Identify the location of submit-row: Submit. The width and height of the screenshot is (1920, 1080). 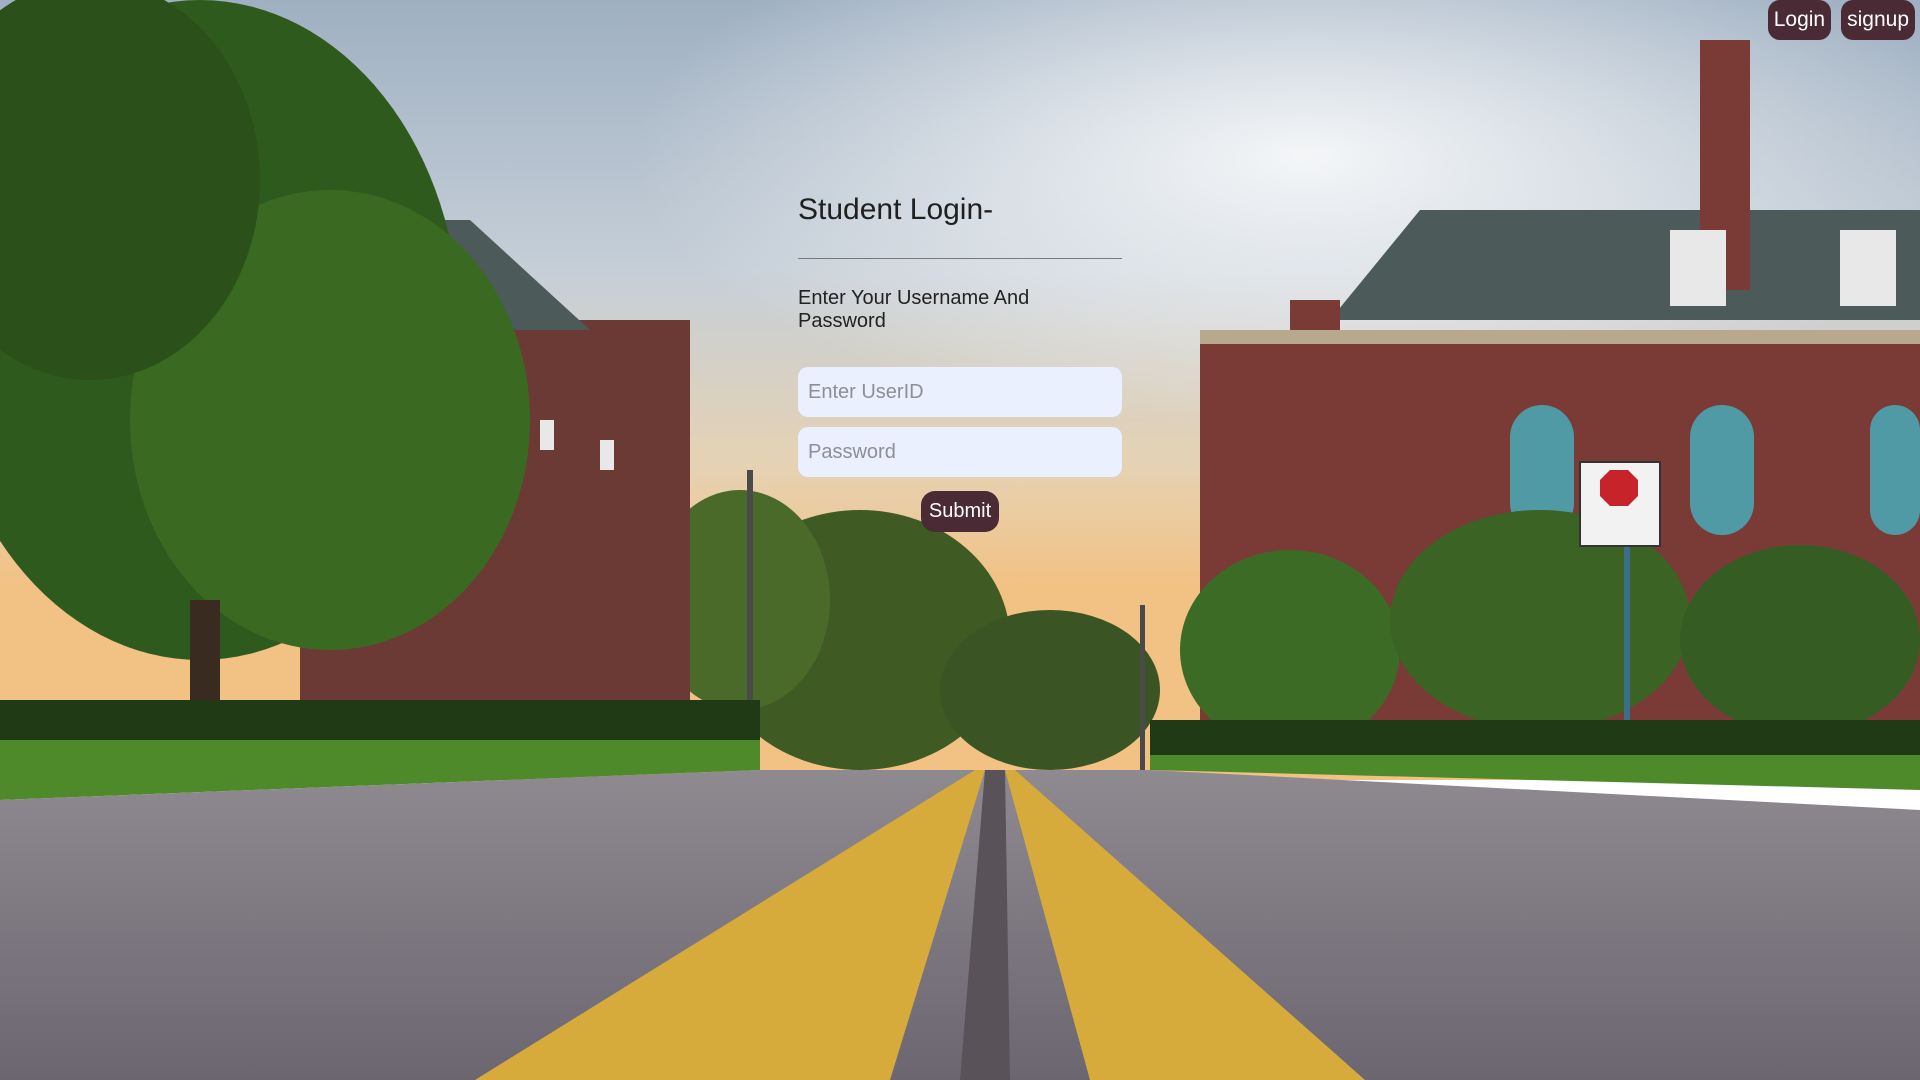
(960, 511).